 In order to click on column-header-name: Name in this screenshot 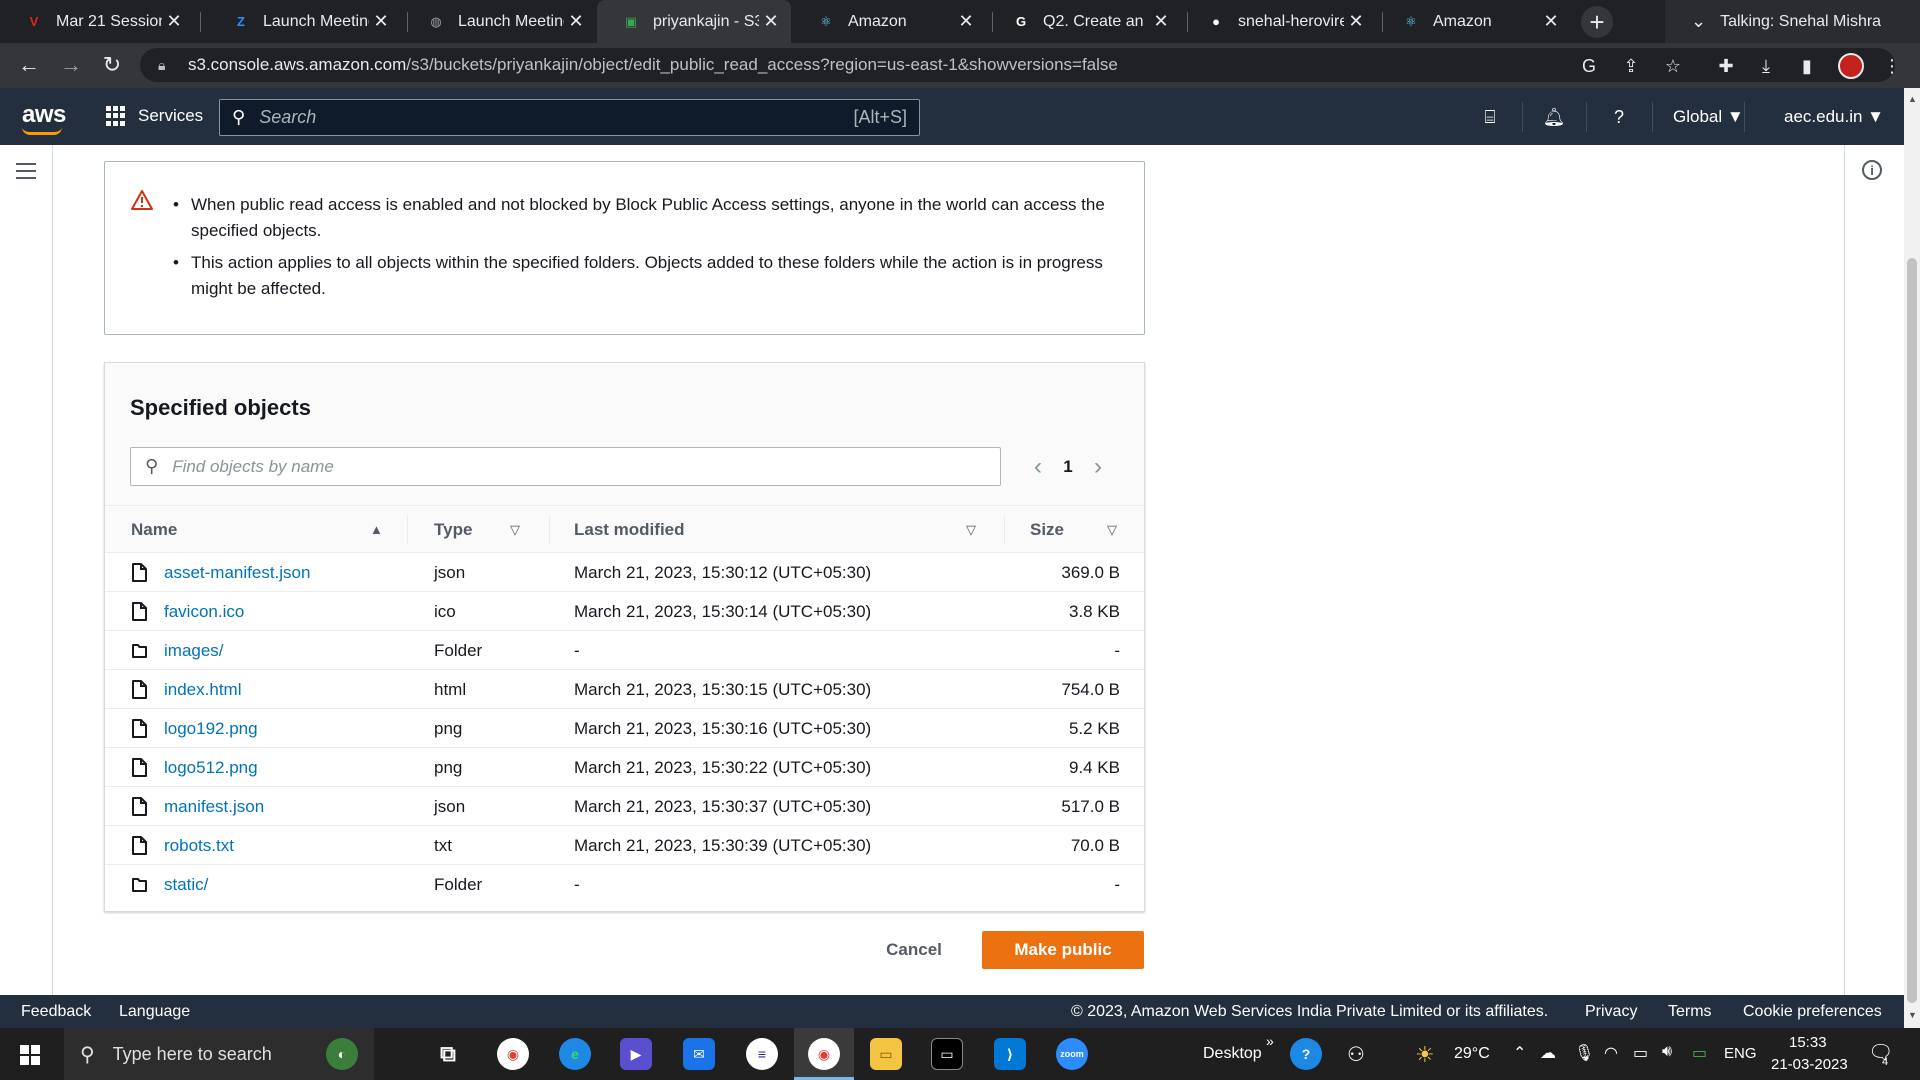, I will do `click(154, 530)`.